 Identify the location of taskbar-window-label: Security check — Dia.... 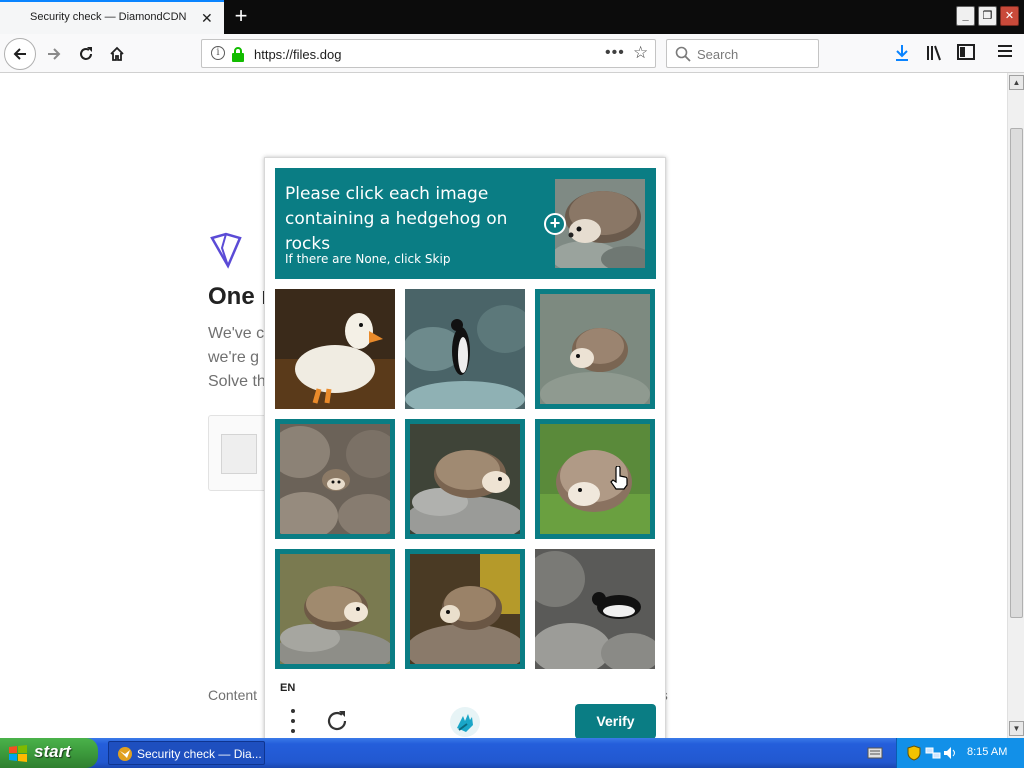
(199, 754).